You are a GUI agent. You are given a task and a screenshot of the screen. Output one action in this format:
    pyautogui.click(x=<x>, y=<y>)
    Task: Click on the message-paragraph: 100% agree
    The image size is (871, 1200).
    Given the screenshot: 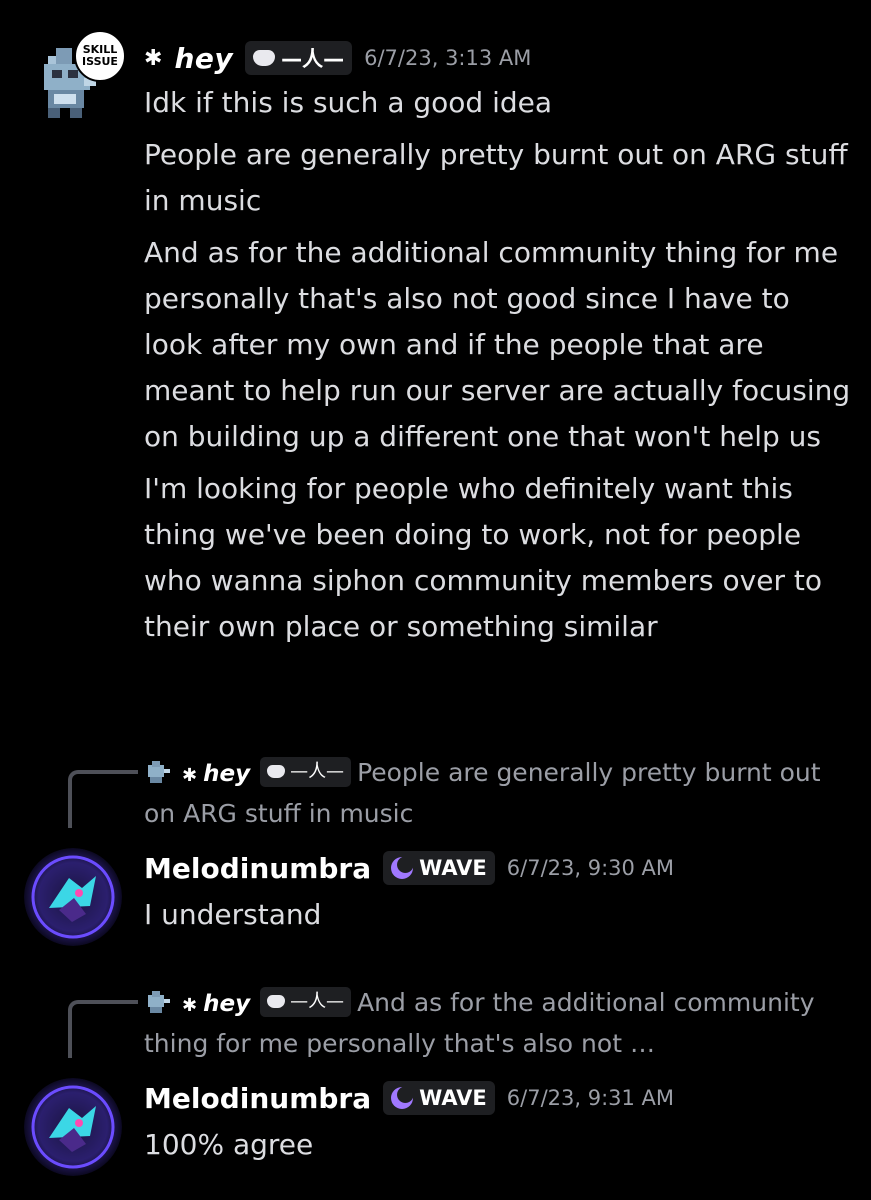 What is the action you would take?
    pyautogui.click(x=229, y=1144)
    